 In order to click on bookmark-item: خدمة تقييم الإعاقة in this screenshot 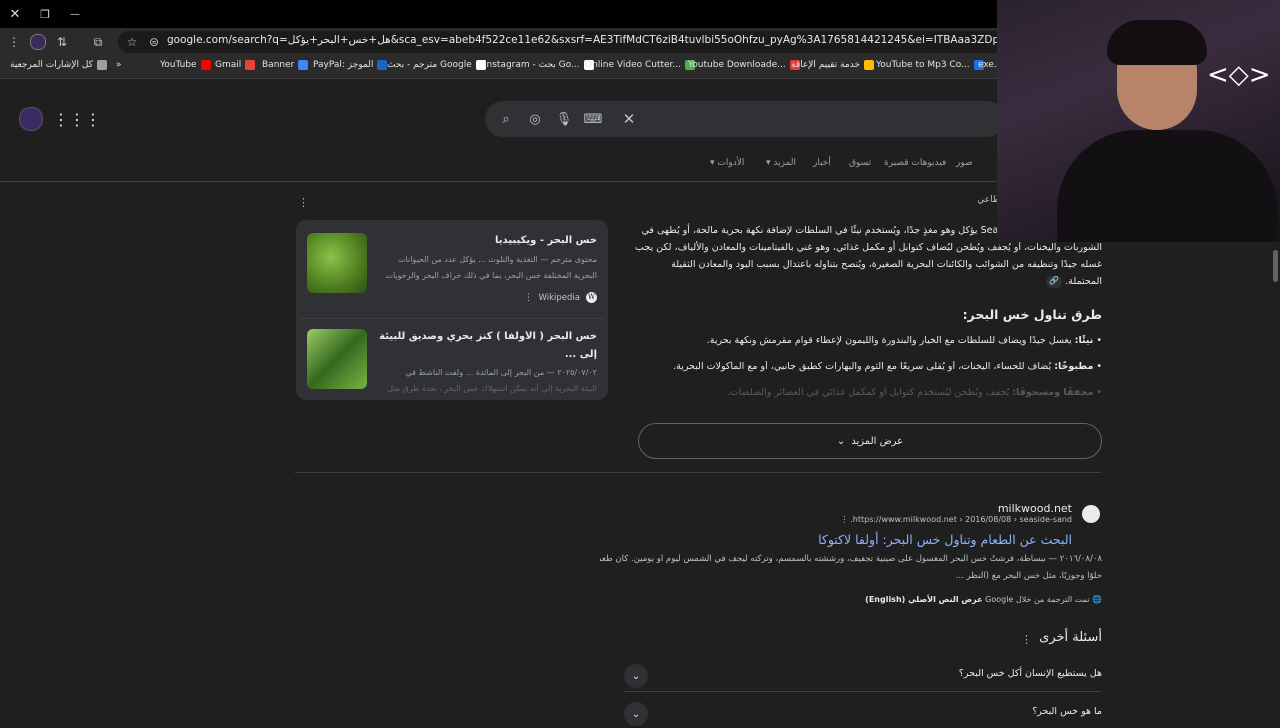, I will do `click(833, 65)`.